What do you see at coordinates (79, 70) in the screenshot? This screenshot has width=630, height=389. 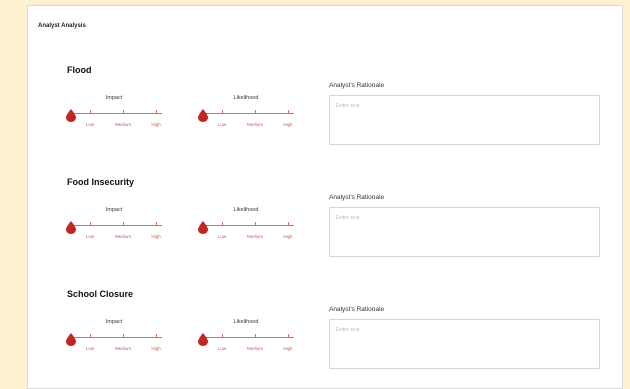 I see `hazard-title: Flood` at bounding box center [79, 70].